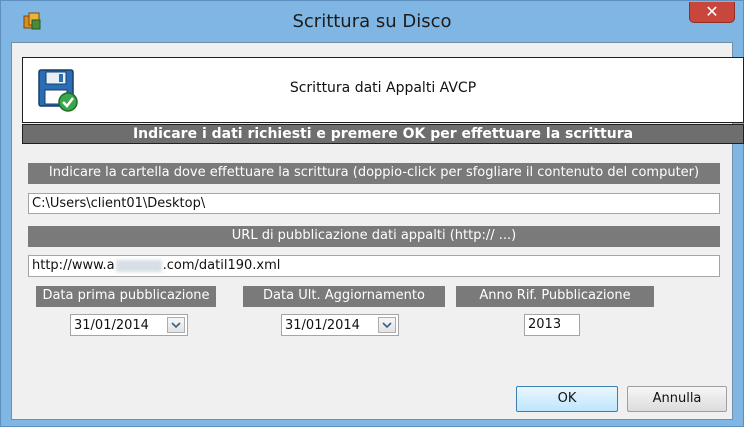 Image resolution: width=744 pixels, height=427 pixels. Describe the element at coordinates (111, 325) in the screenshot. I see `first-publication-date-value: 31/01/2014` at that location.